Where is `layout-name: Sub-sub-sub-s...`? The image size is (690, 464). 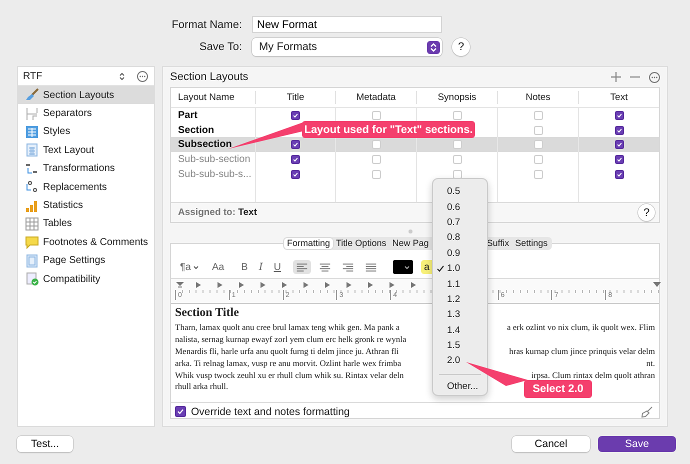 layout-name: Sub-sub-sub-s... is located at coordinates (215, 174).